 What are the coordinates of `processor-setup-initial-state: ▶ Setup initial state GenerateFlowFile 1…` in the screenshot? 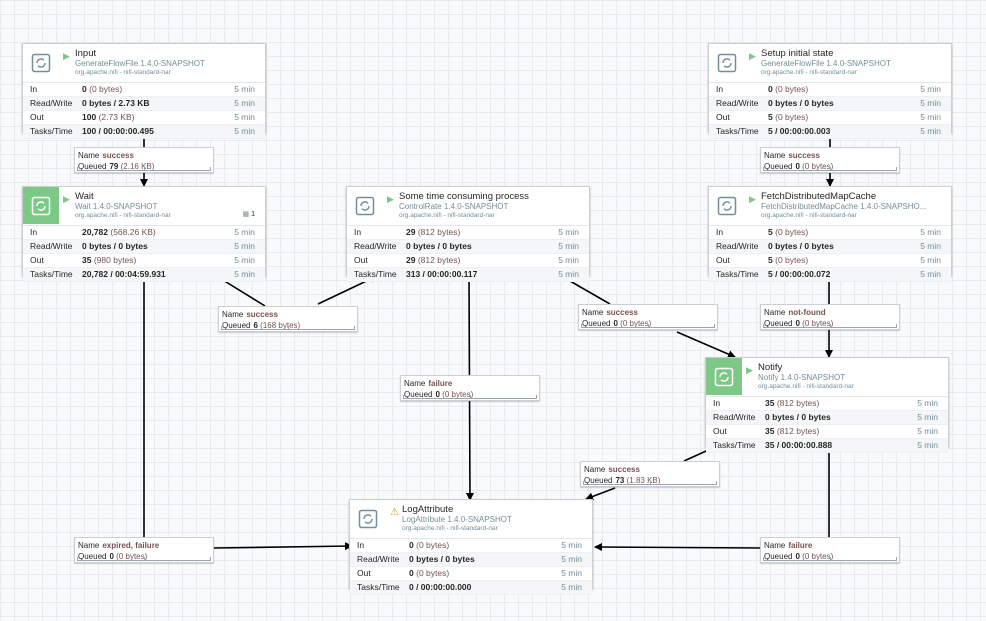 It's located at (830, 91).